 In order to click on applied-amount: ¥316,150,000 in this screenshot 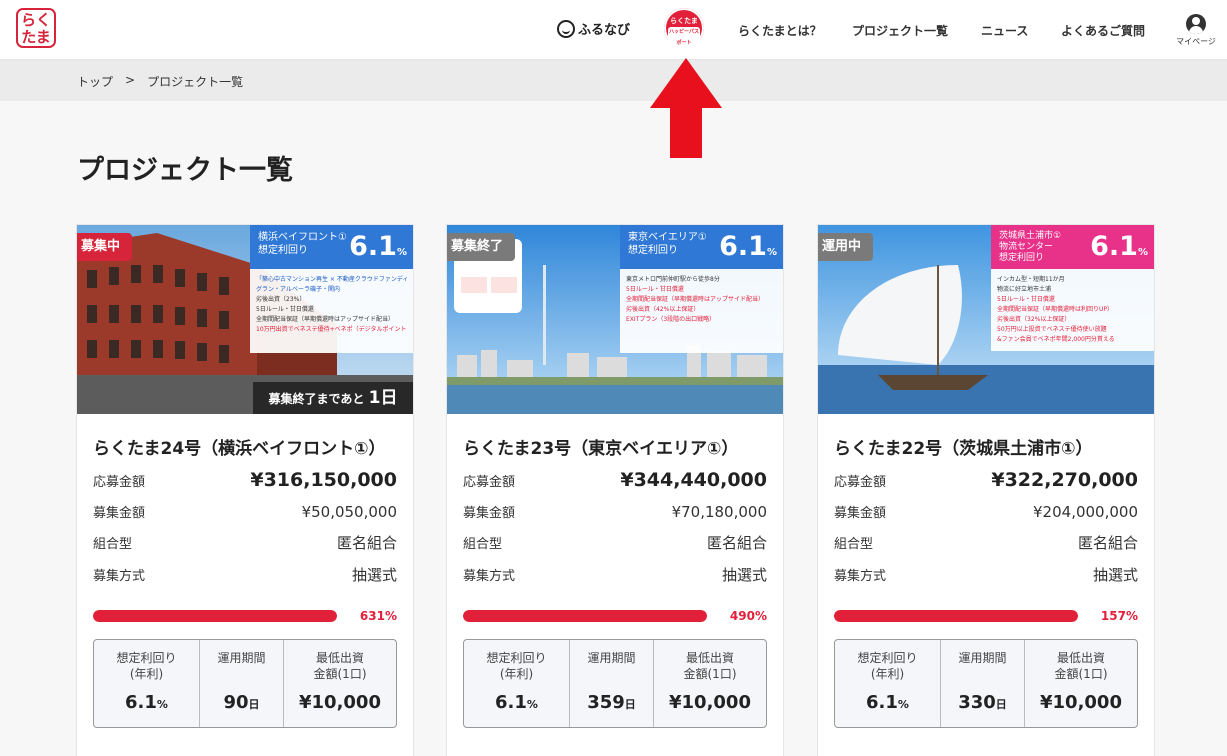, I will do `click(323, 480)`.